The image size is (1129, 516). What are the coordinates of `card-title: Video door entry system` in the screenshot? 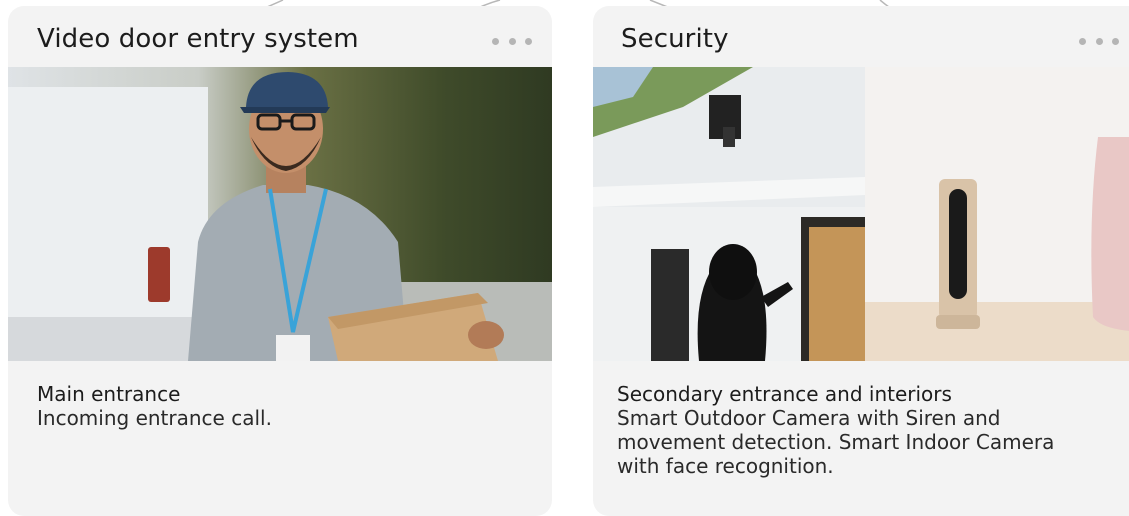 It's located at (198, 39).